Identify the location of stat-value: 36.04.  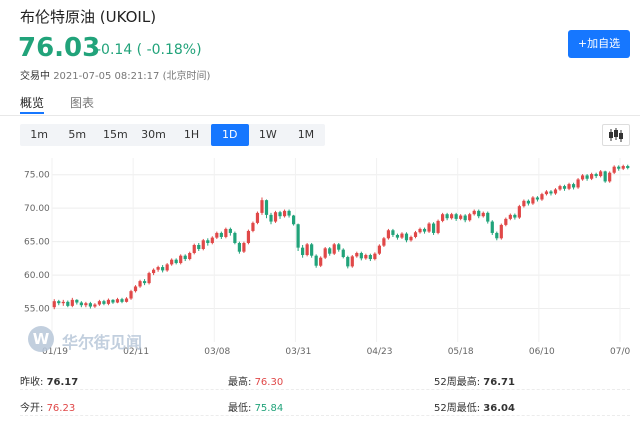
(499, 408).